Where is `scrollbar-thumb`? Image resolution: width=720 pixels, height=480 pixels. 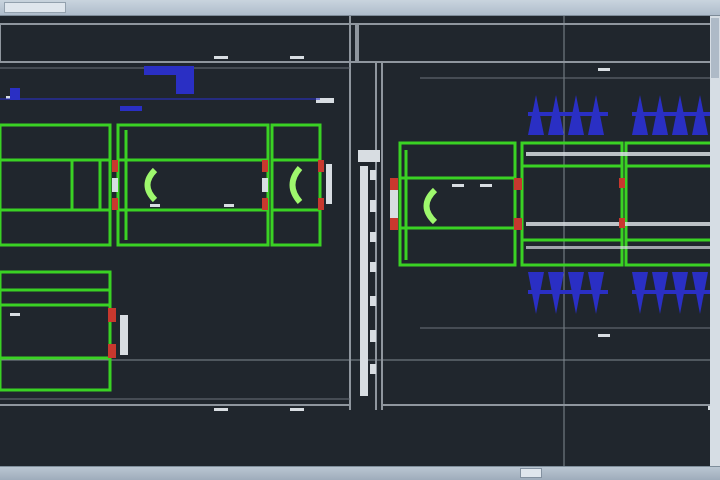 scrollbar-thumb is located at coordinates (715, 48).